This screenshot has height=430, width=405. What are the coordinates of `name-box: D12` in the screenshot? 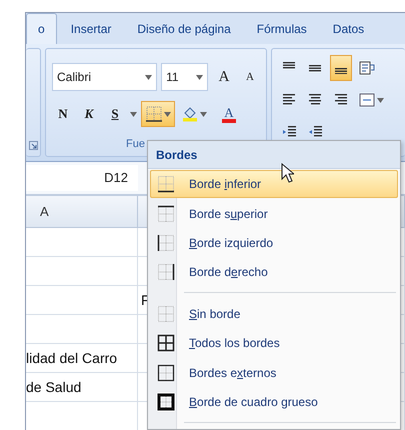 It's located at (82, 177).